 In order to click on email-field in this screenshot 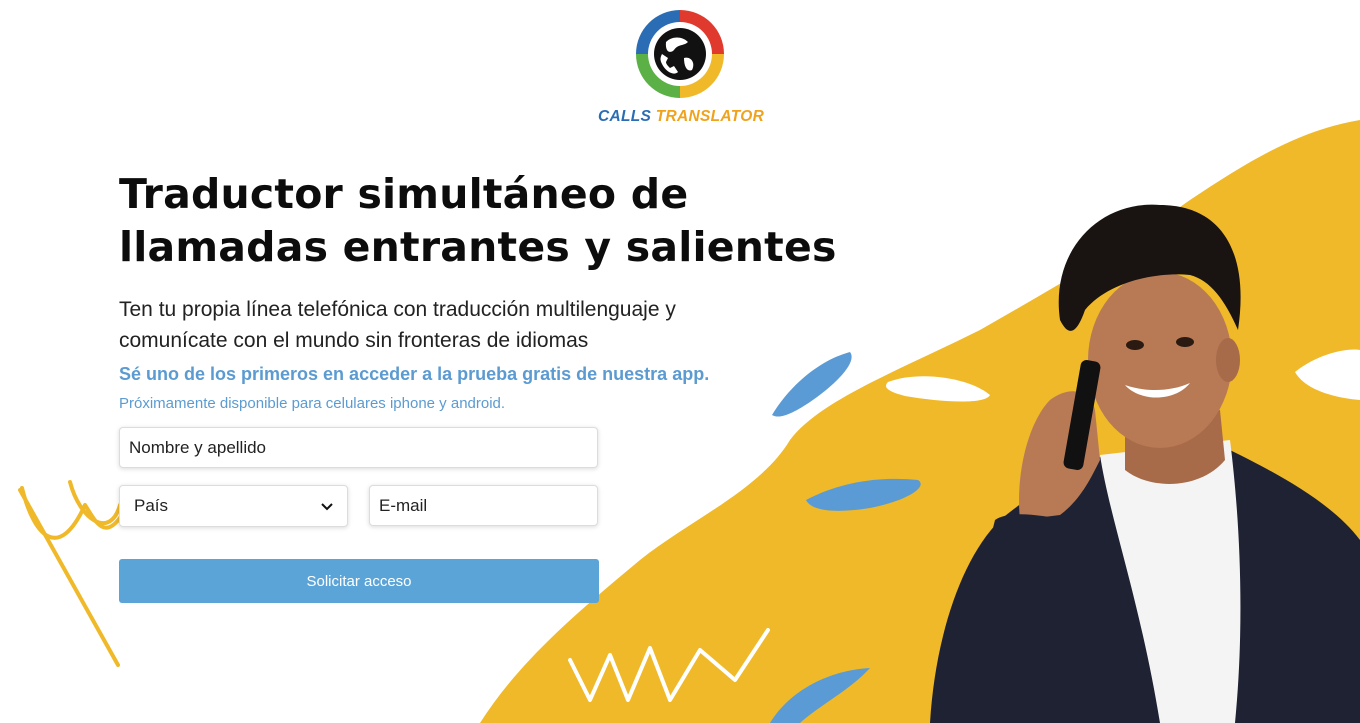, I will do `click(483, 505)`.